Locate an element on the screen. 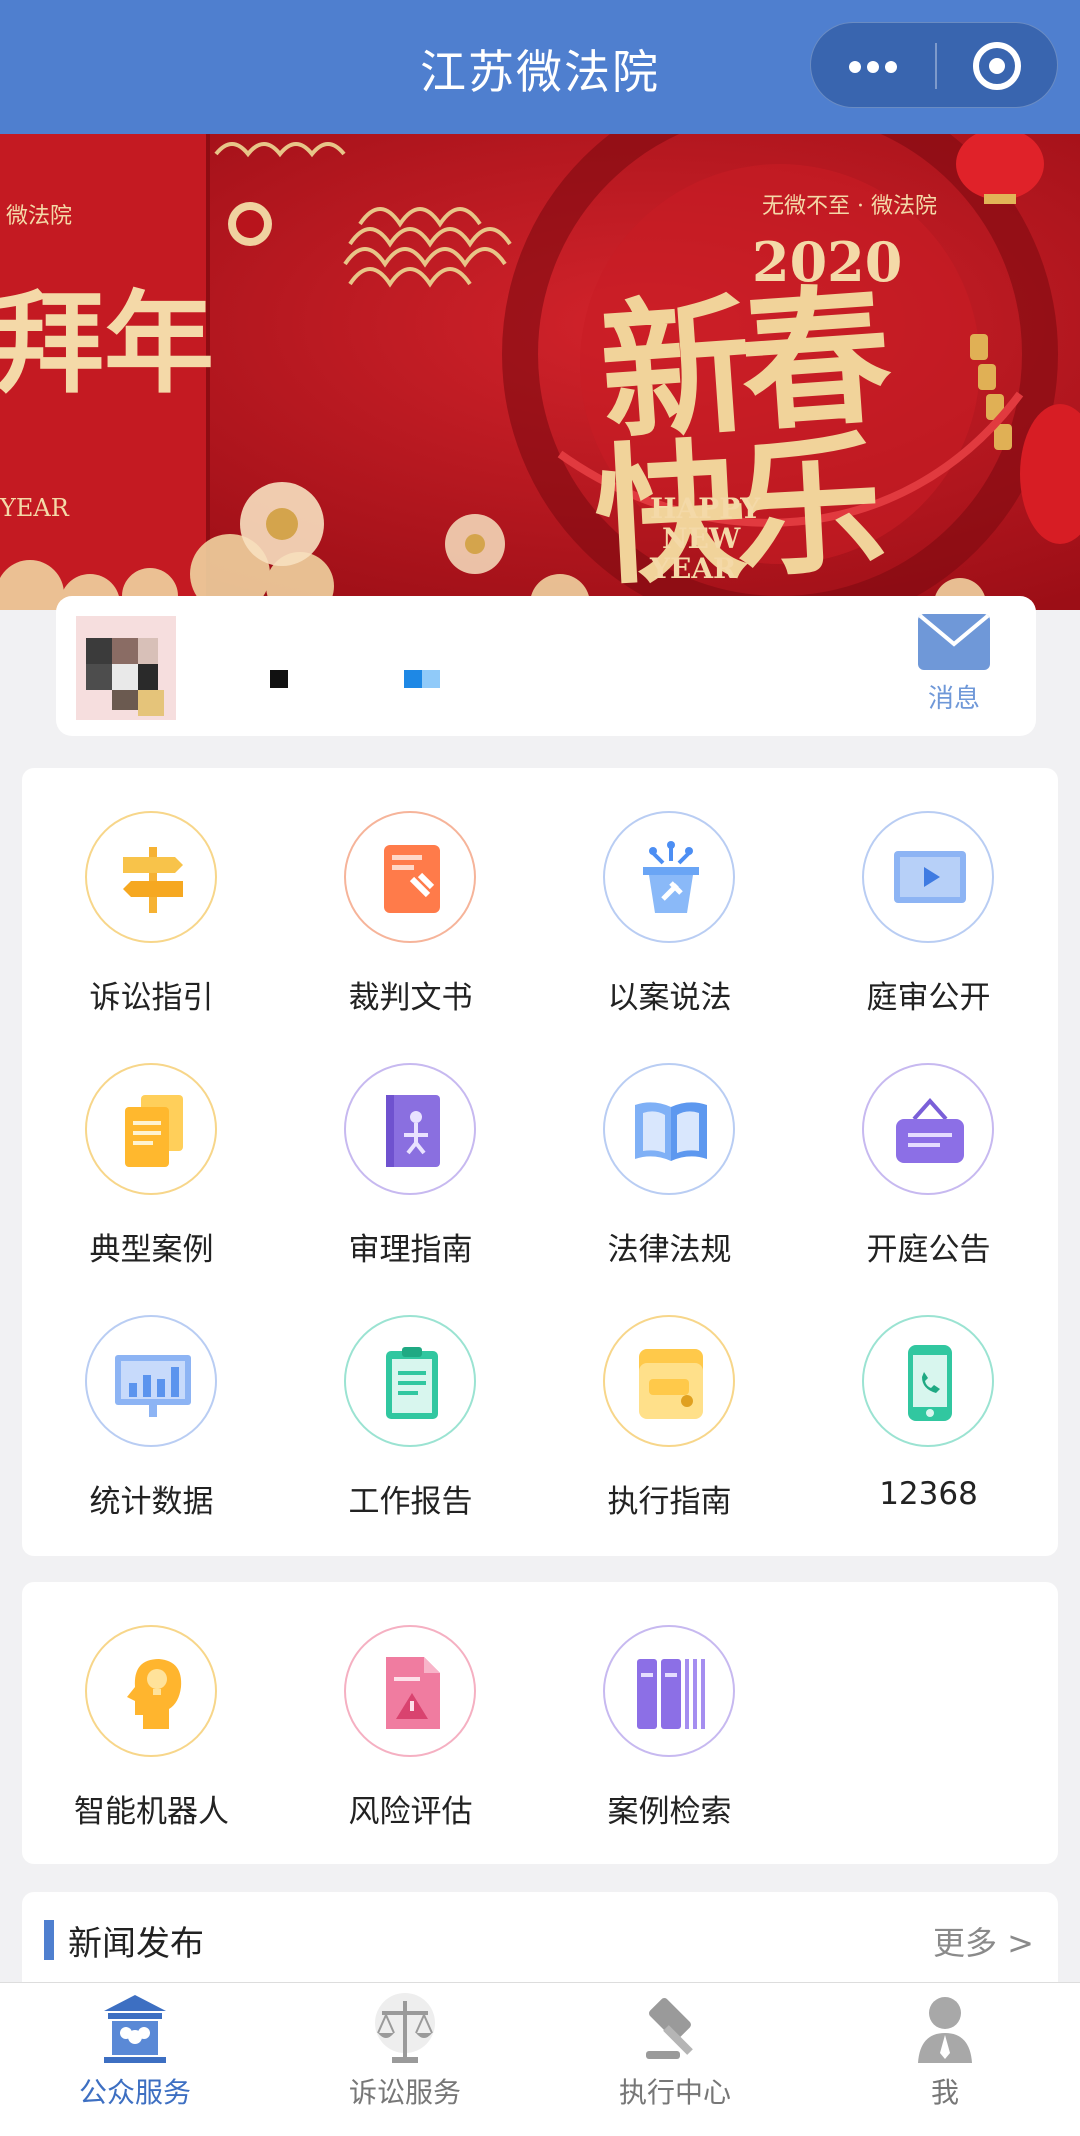  section-accent-bar is located at coordinates (49, 1940).